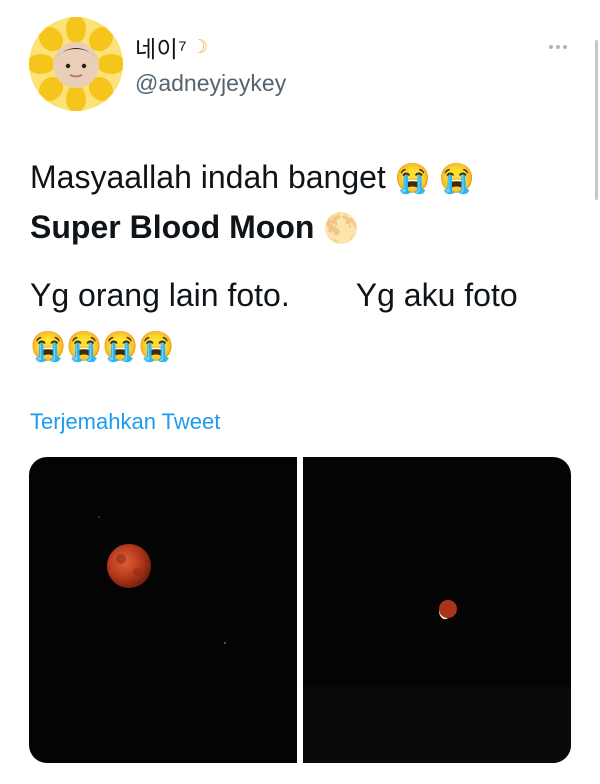 This screenshot has width=600, height=784. Describe the element at coordinates (436, 295) in the screenshot. I see `tweet-text-line-3-right: Yg aku foto` at that location.